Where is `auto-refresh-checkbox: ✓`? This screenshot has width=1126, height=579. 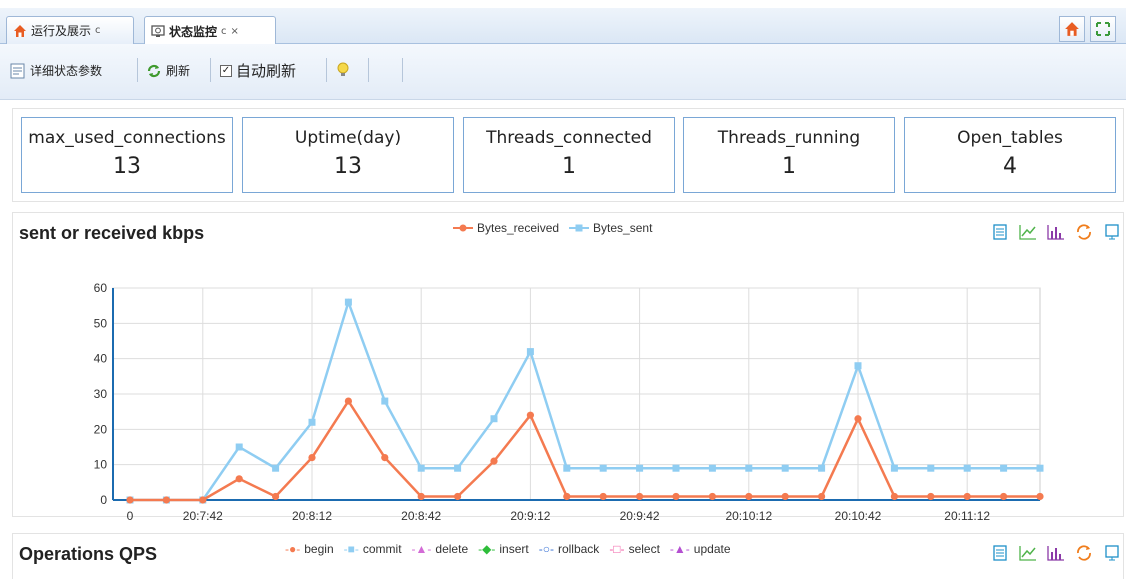
auto-refresh-checkbox: ✓ is located at coordinates (226, 70).